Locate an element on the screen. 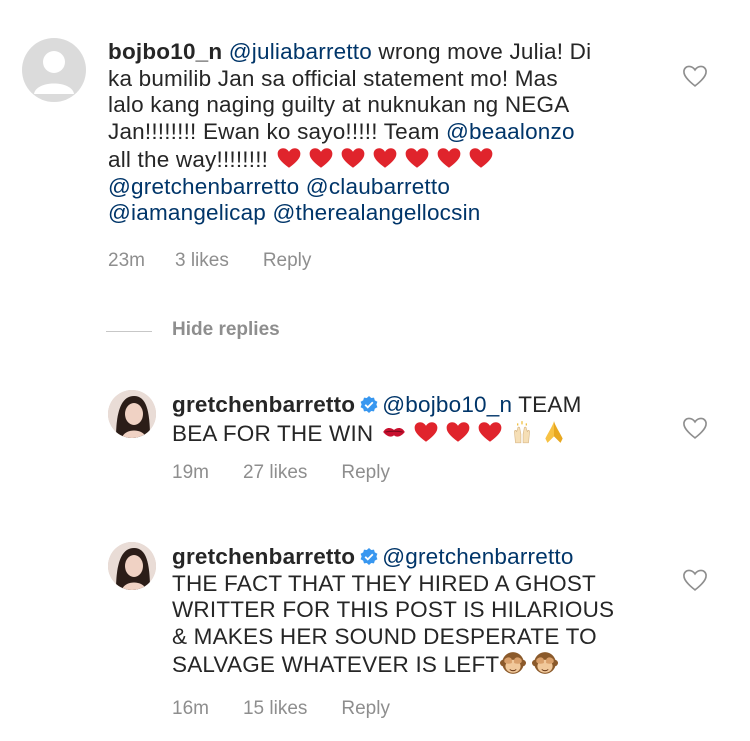 Image resolution: width=750 pixels, height=741 pixels. comment-meta: 23m 3 likes Reply is located at coordinates (209, 261).